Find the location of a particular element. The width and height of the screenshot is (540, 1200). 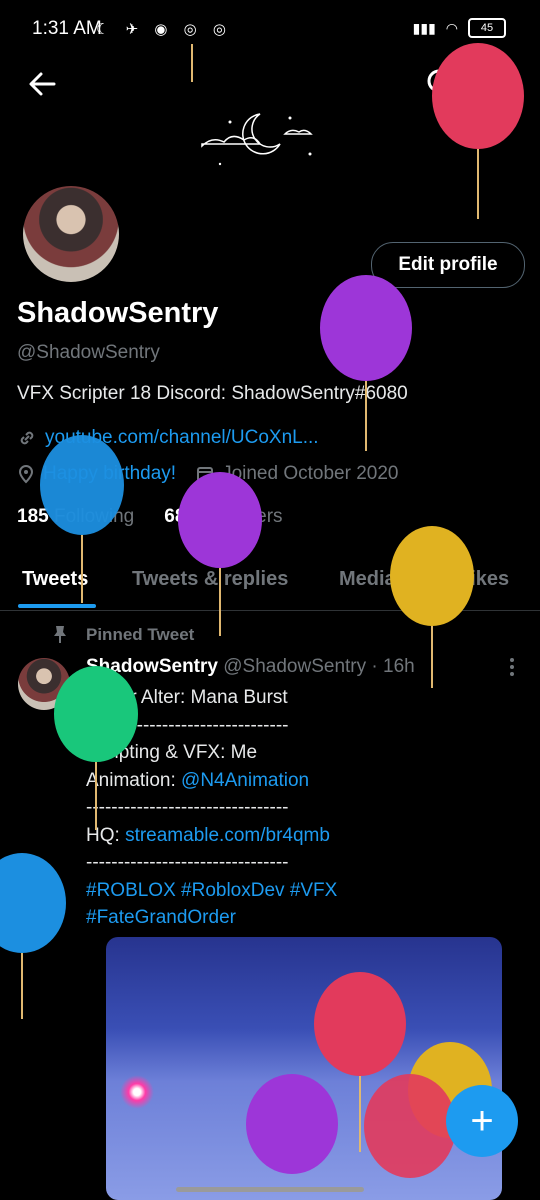

tweet-line: HQ: streamable.com/br4qmb is located at coordinates (211, 836).